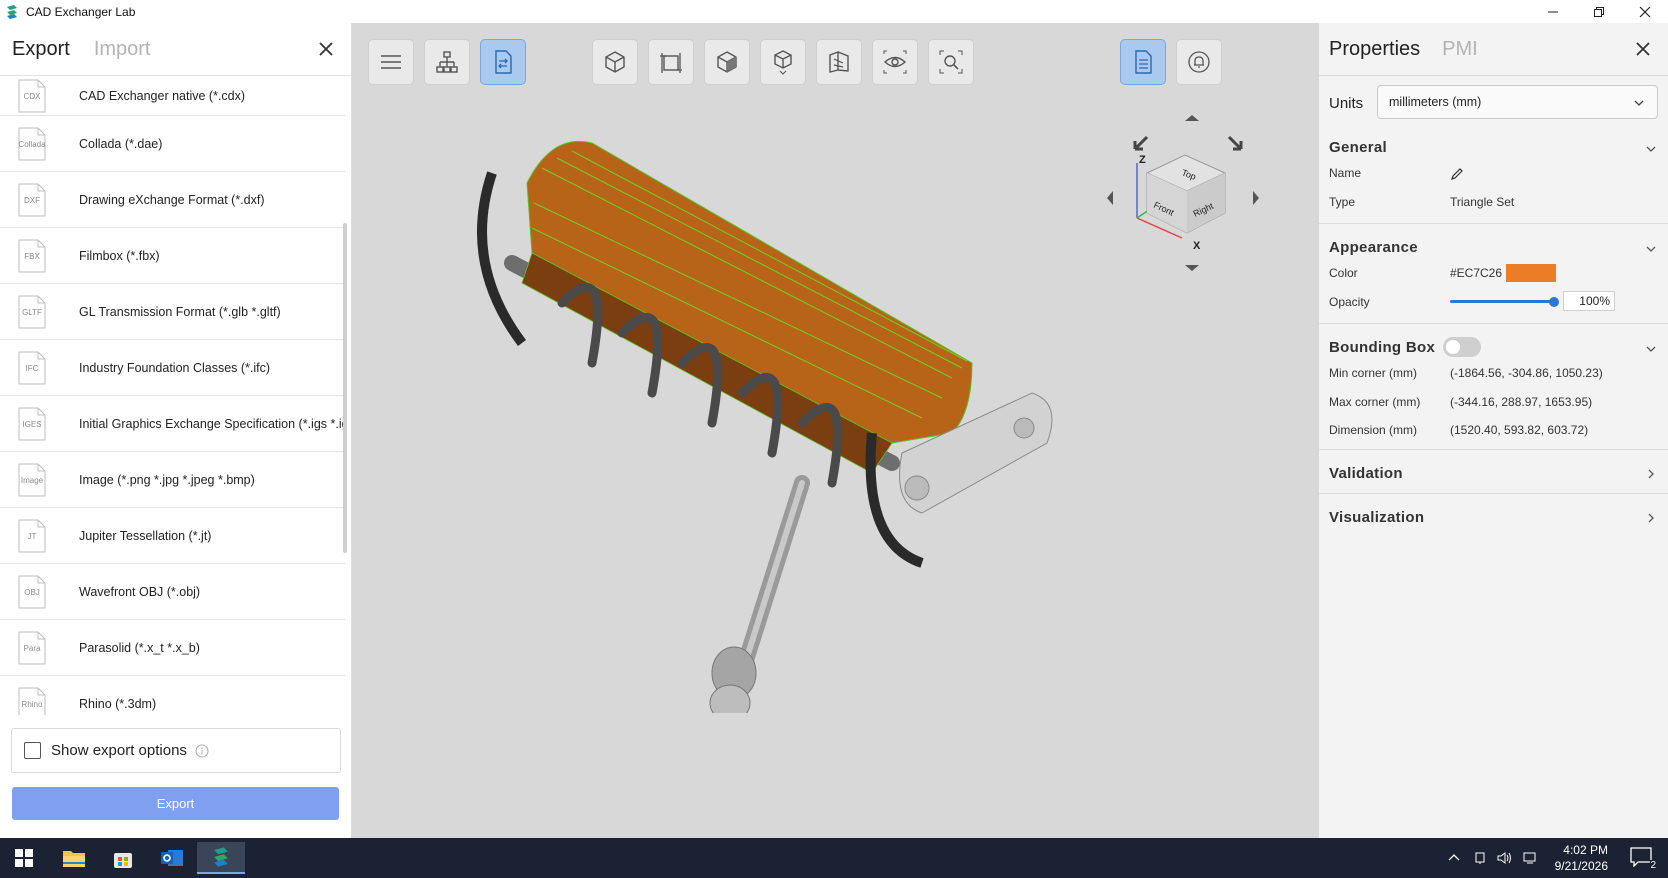 This screenshot has height=878, width=1668. What do you see at coordinates (1454, 858) in the screenshot?
I see `chevron-up-icon` at bounding box center [1454, 858].